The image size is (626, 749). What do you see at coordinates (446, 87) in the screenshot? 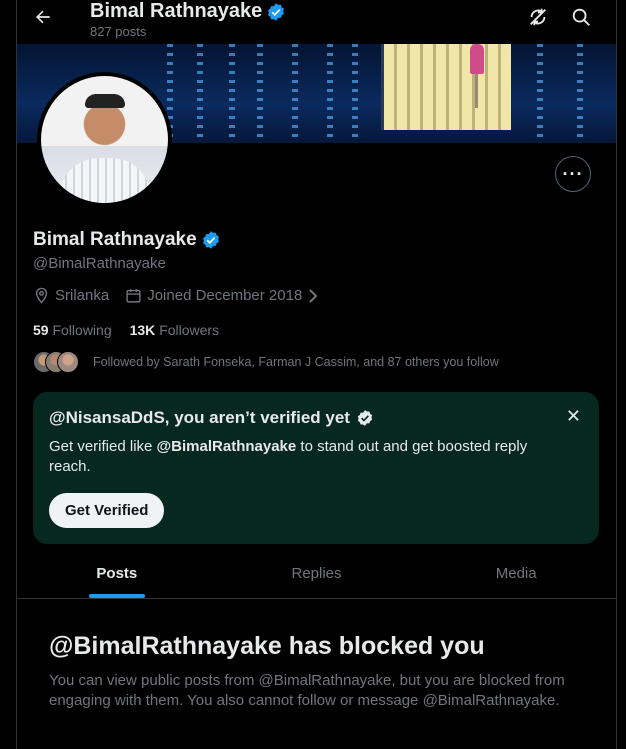
I see `banner-maze-image` at bounding box center [446, 87].